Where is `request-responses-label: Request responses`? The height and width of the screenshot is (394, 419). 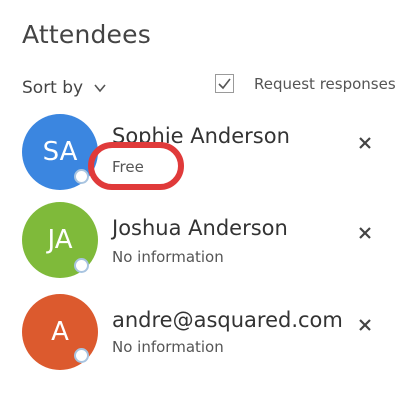
request-responses-label: Request responses is located at coordinates (325, 83).